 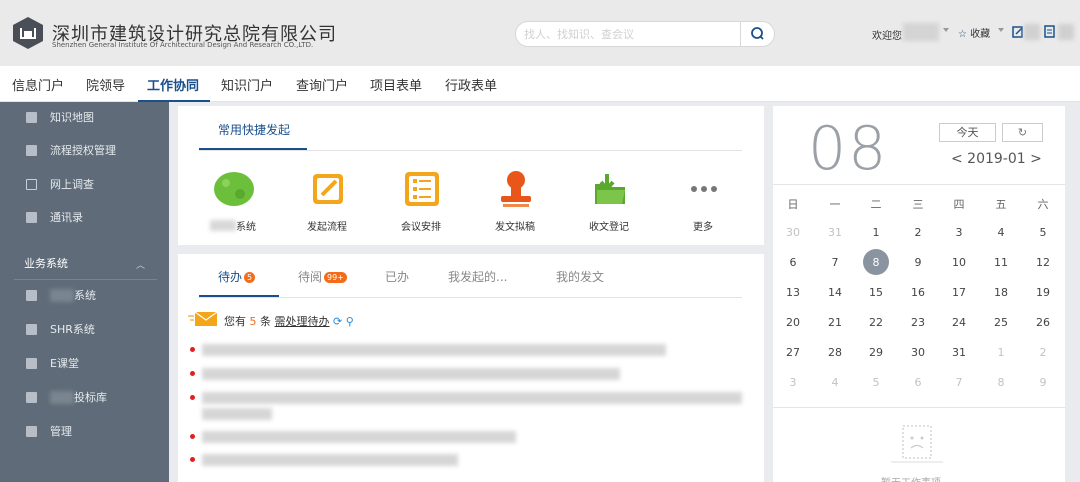 I want to click on todo-notice-link: 需处理待办, so click(x=302, y=321).